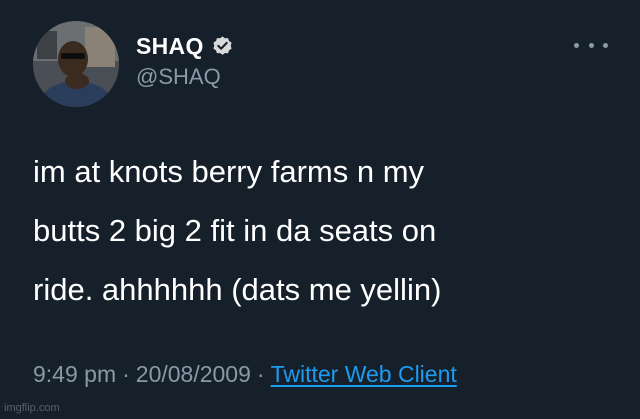  I want to click on avatar, so click(76, 64).